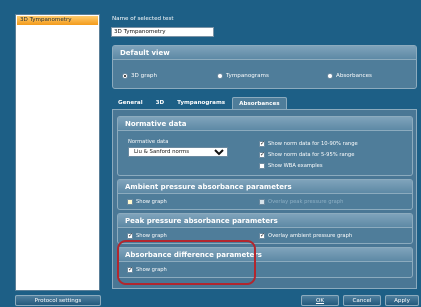 The image size is (421, 307). I want to click on check-overlay-peak: Overlay peak pressure graph, so click(301, 202).